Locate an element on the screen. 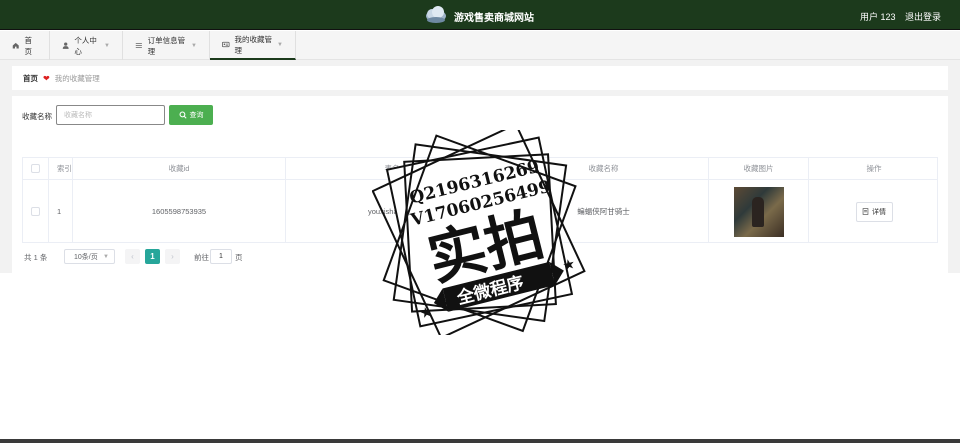 Image resolution: width=960 pixels, height=443 pixels. prev-page-button: ‹ is located at coordinates (132, 256).